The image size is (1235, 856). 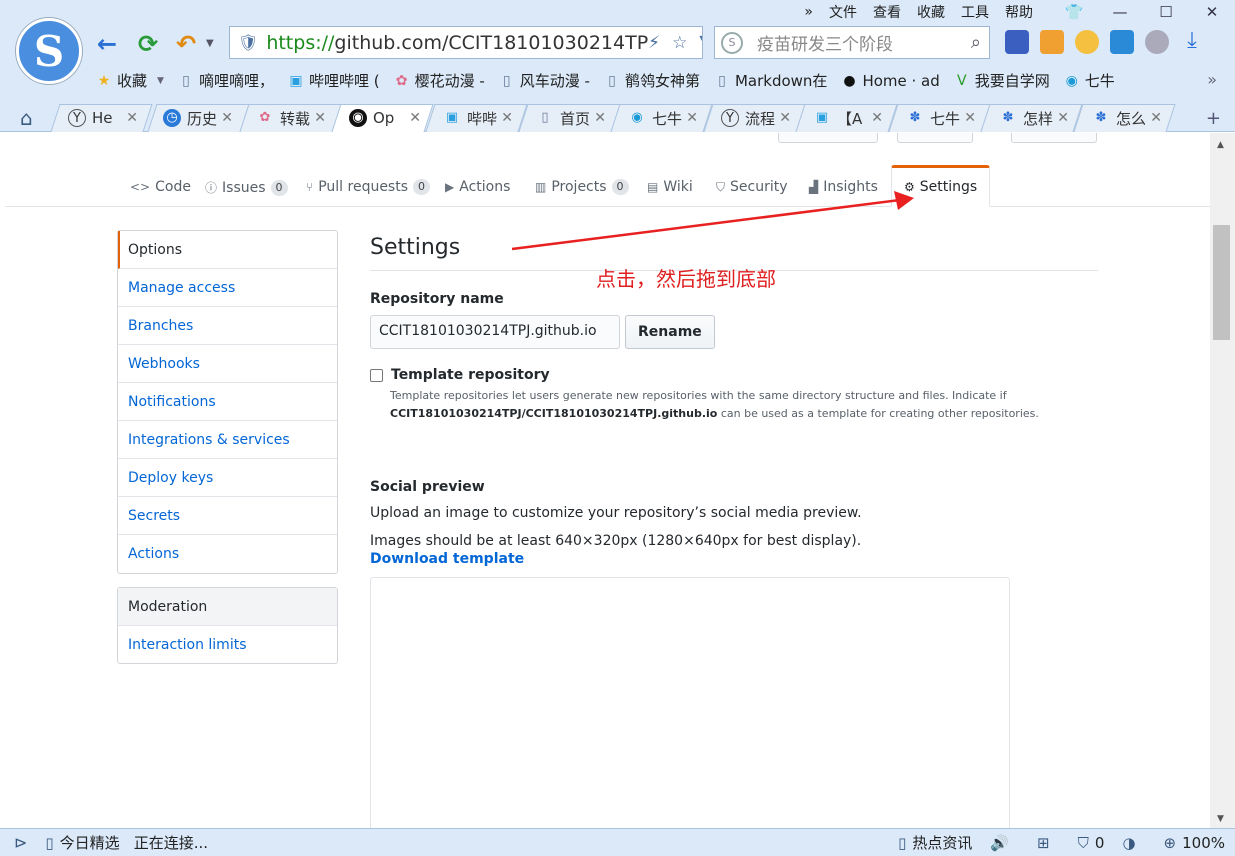 What do you see at coordinates (732, 42) in the screenshot?
I see `search-engine-icon: S` at bounding box center [732, 42].